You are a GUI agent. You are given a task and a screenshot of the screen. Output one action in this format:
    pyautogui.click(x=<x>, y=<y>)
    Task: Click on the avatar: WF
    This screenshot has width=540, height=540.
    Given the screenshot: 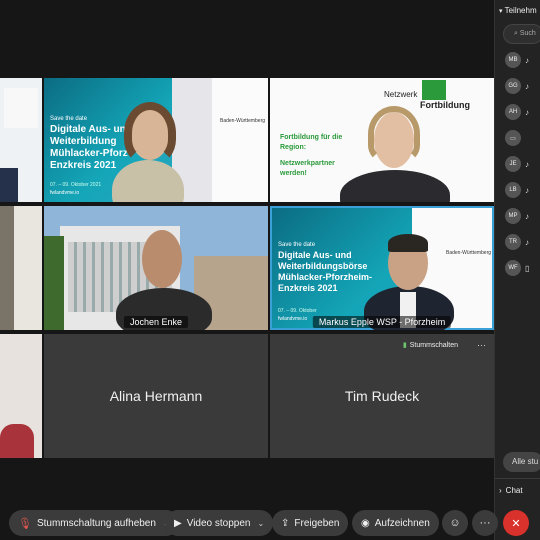 What is the action you would take?
    pyautogui.click(x=513, y=268)
    